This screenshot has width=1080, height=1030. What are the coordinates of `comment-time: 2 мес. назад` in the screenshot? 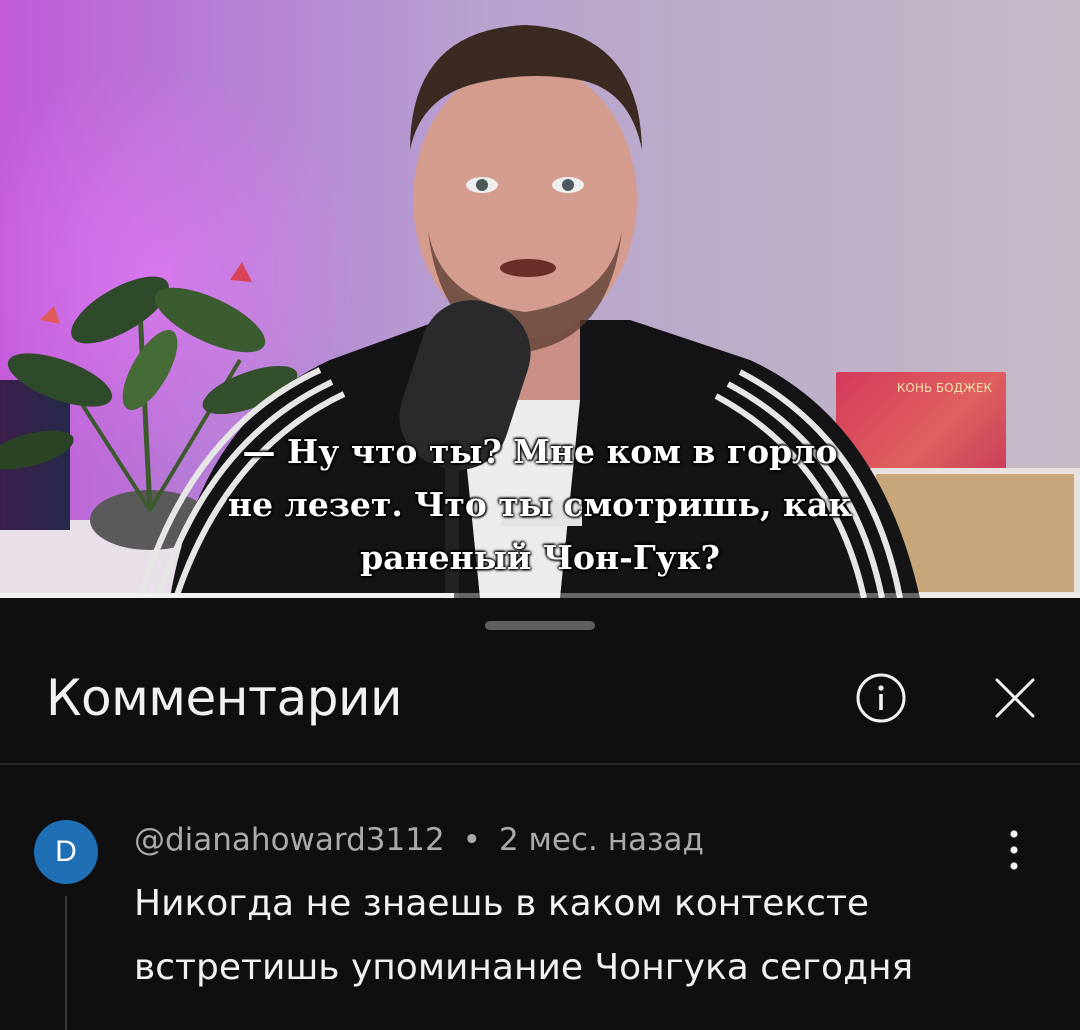 It's located at (601, 840).